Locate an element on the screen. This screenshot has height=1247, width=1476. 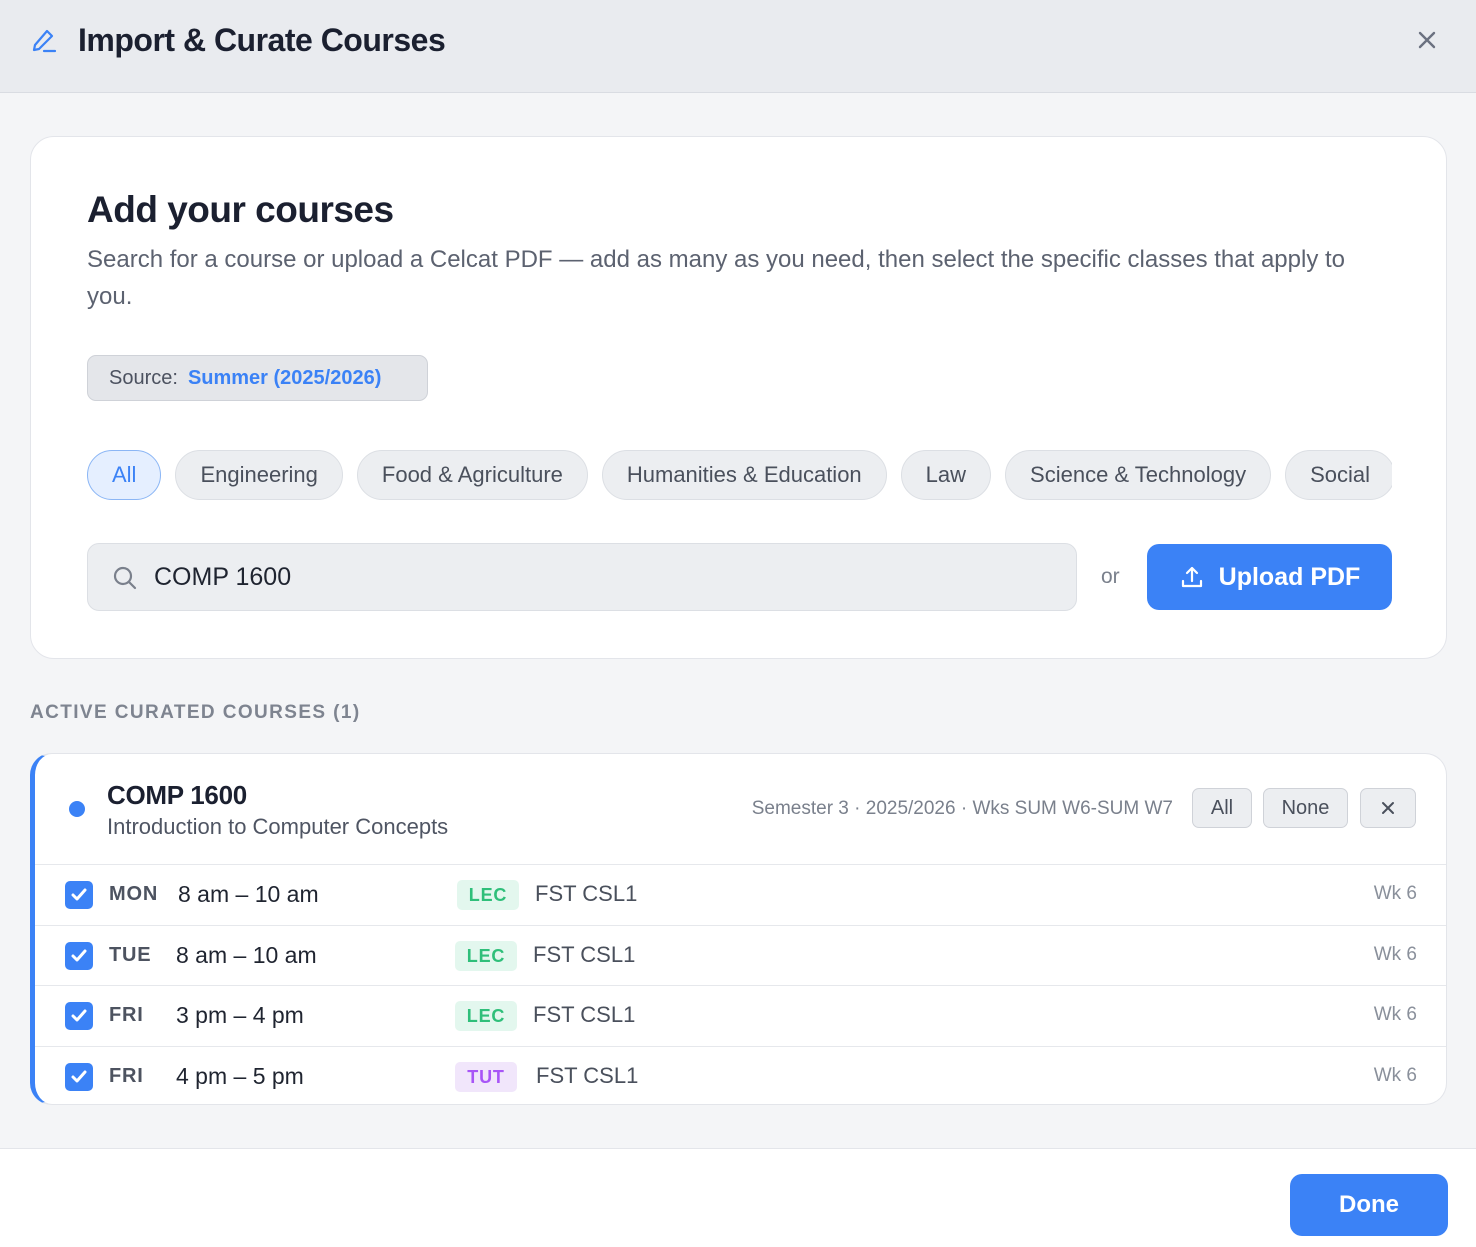
class-type-badge: TUT is located at coordinates (486, 1077).